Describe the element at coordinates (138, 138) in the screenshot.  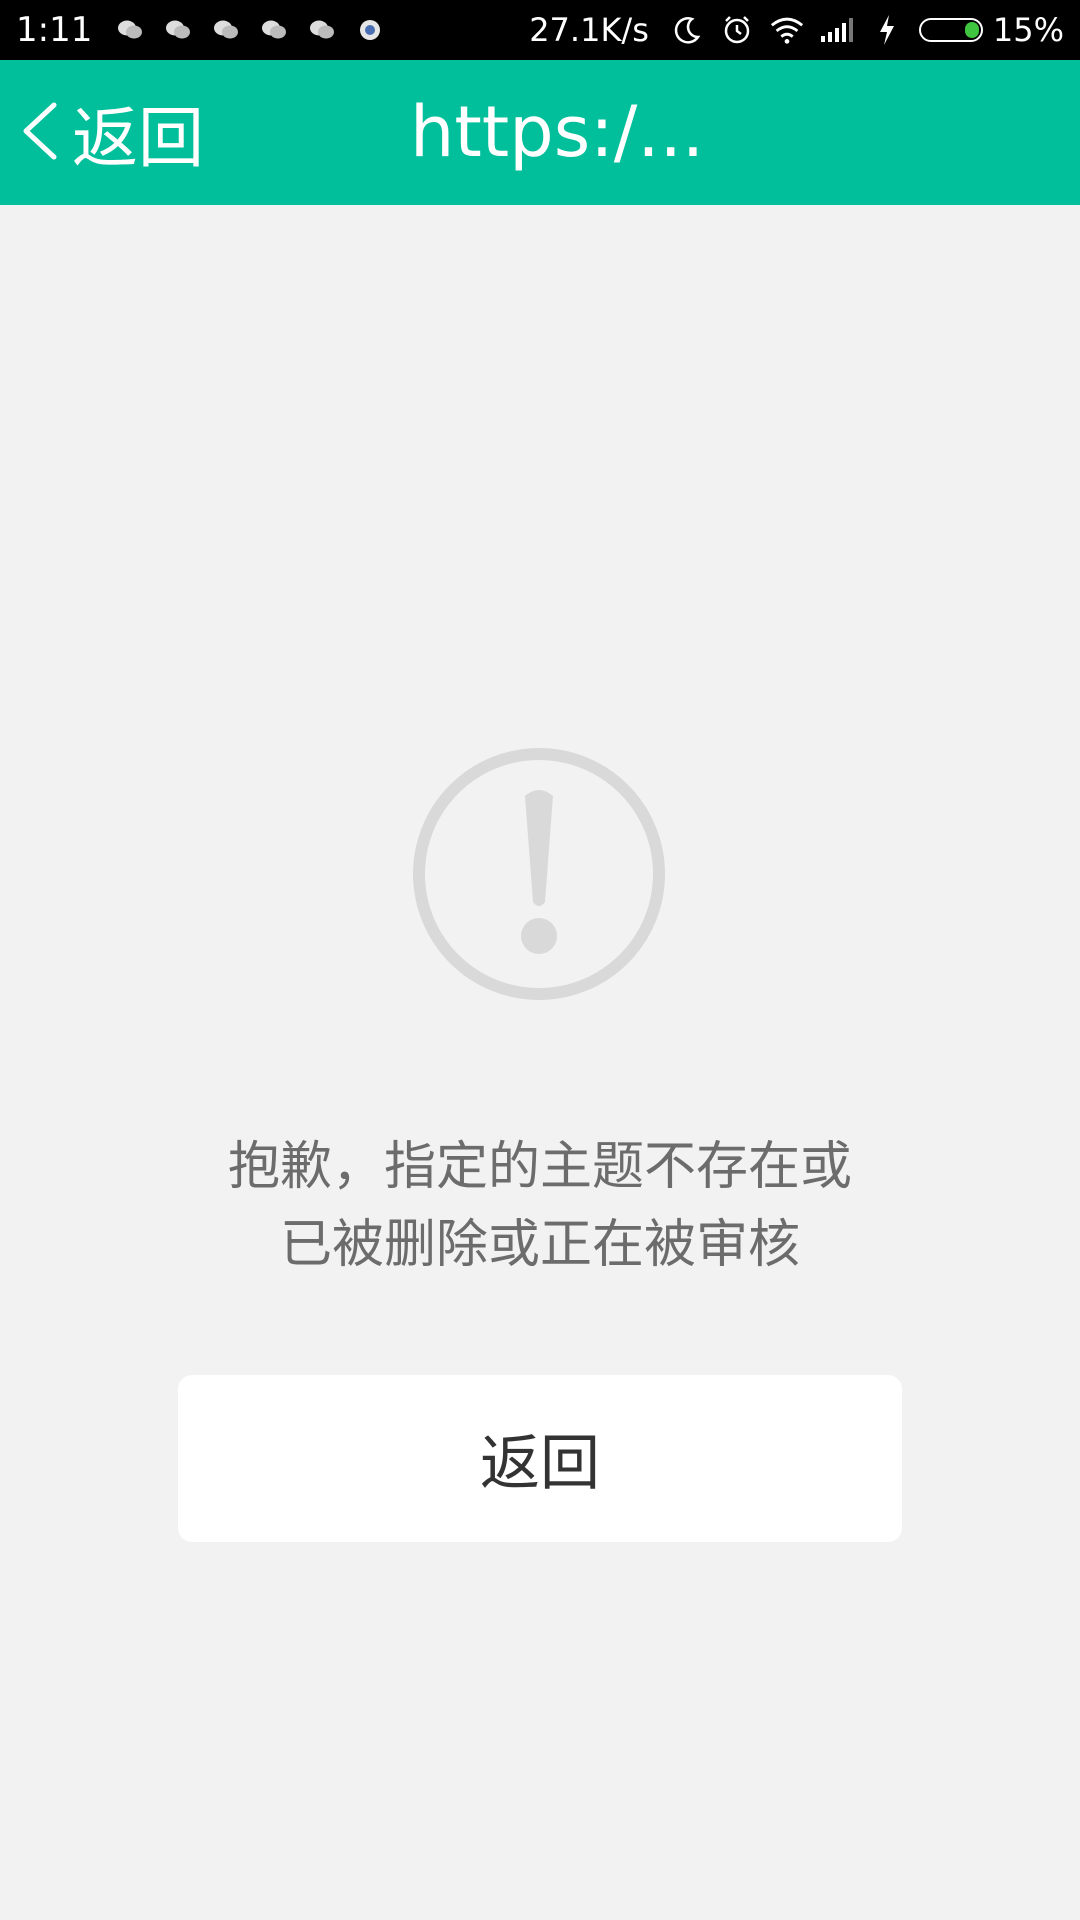
I see `back-label: 返回` at that location.